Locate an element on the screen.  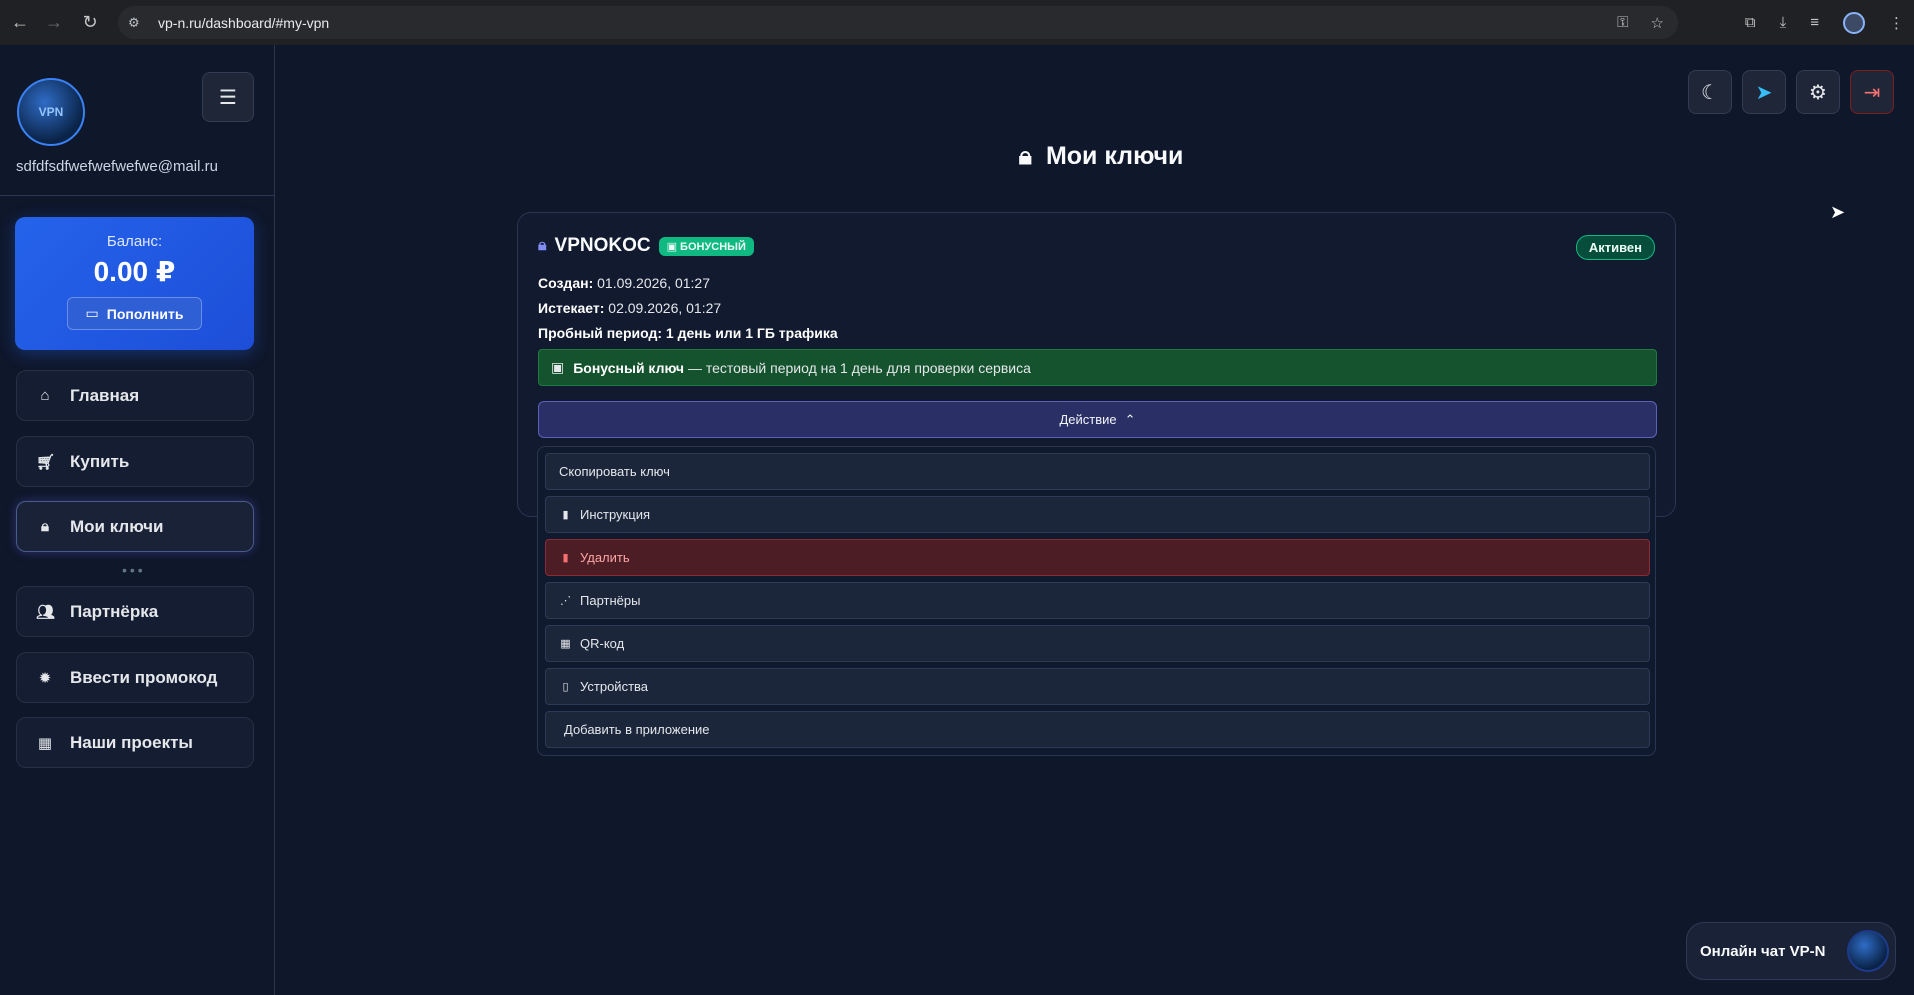
key-icon: ⚿ is located at coordinates (1622, 23).